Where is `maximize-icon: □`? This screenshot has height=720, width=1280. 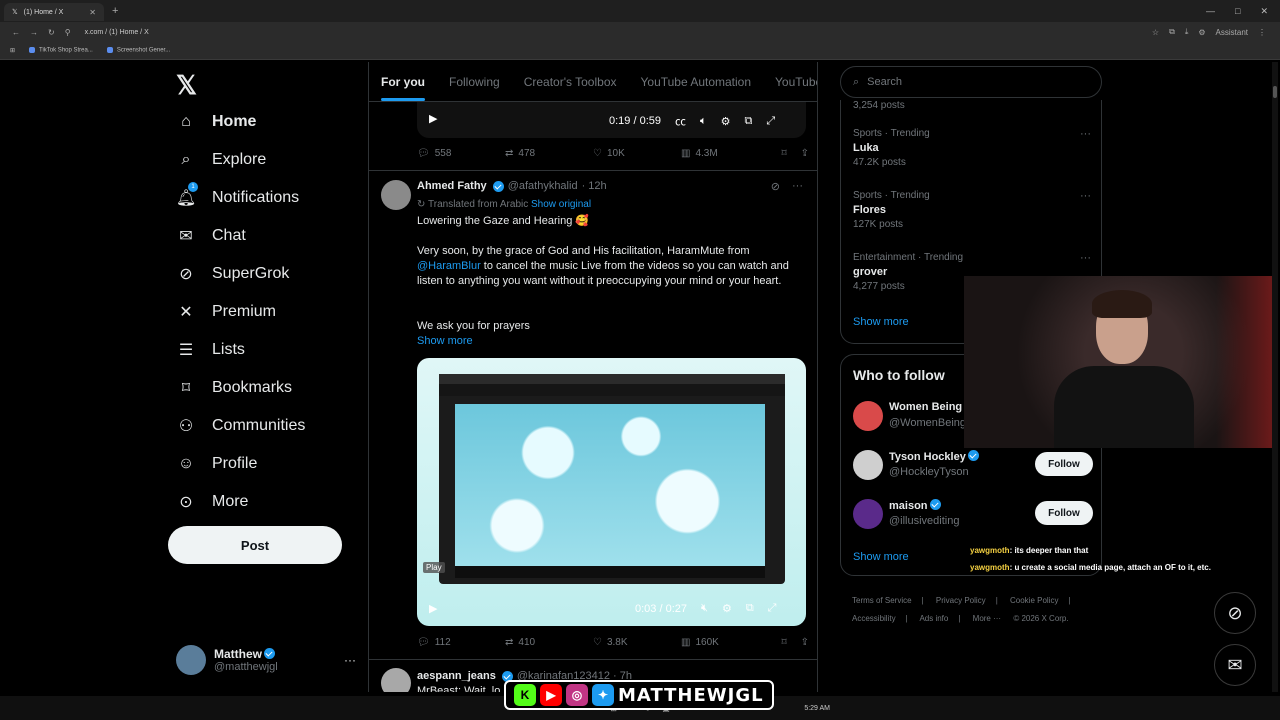 maximize-icon: □ is located at coordinates (1237, 11).